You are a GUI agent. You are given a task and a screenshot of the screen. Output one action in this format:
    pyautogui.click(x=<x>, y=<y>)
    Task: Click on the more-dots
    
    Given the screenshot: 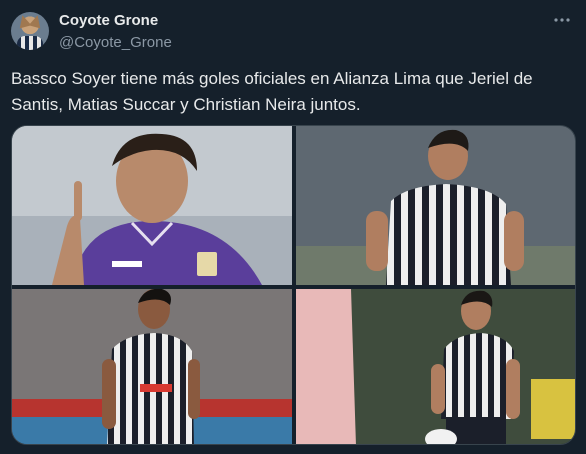 What is the action you would take?
    pyautogui.click(x=562, y=20)
    